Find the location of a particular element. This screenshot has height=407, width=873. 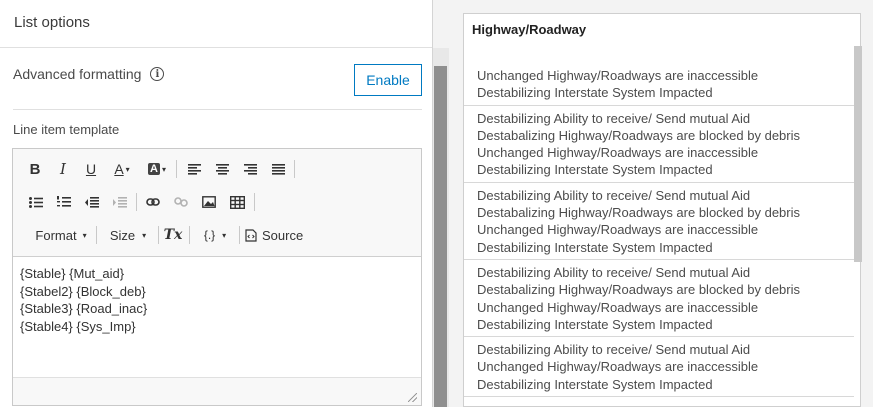

align-center-icon is located at coordinates (222, 169).